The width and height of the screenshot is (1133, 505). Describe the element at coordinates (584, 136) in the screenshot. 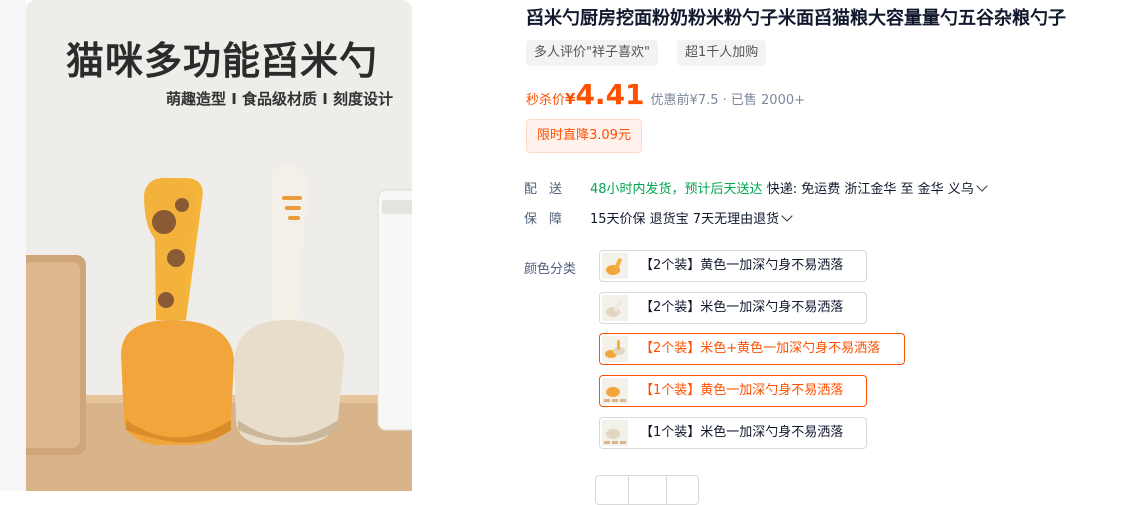

I see `promo-badge: 限时直降3.09元` at that location.